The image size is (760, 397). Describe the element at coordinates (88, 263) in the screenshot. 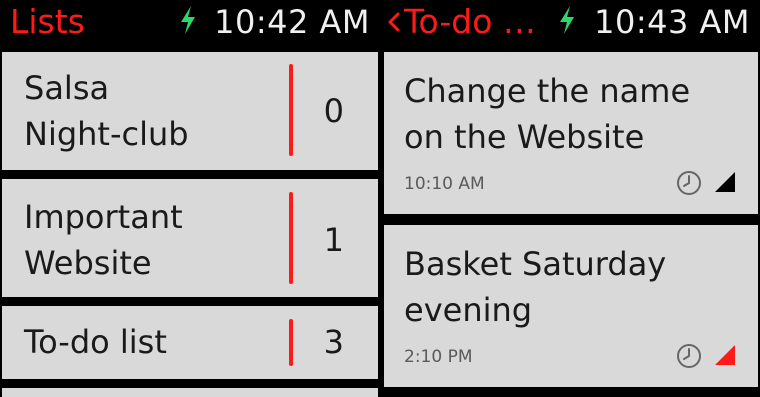

I see `list-name-line2: Website` at that location.